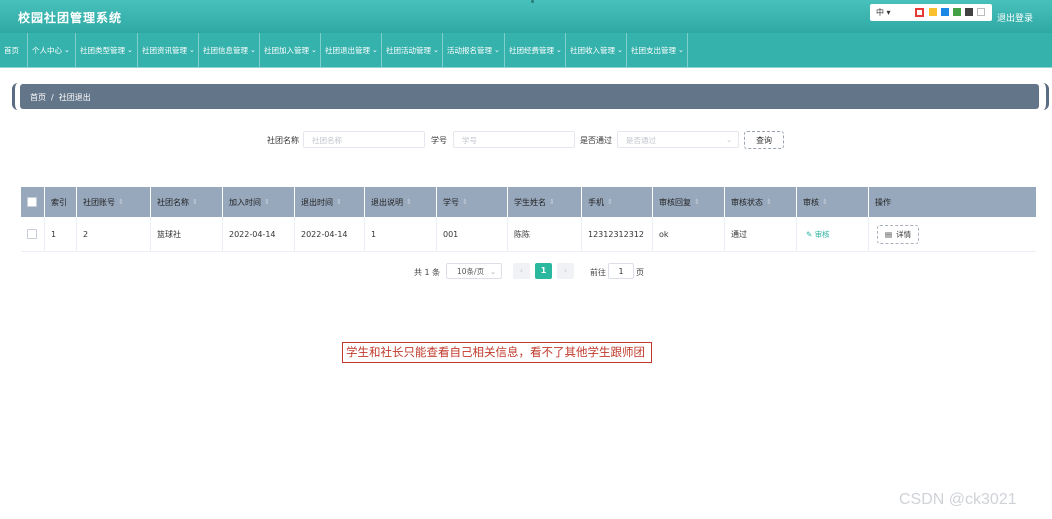 The width and height of the screenshot is (1052, 519). I want to click on top-header: 校园社团管理系统 中 ▾ 退出登录, so click(526, 16).